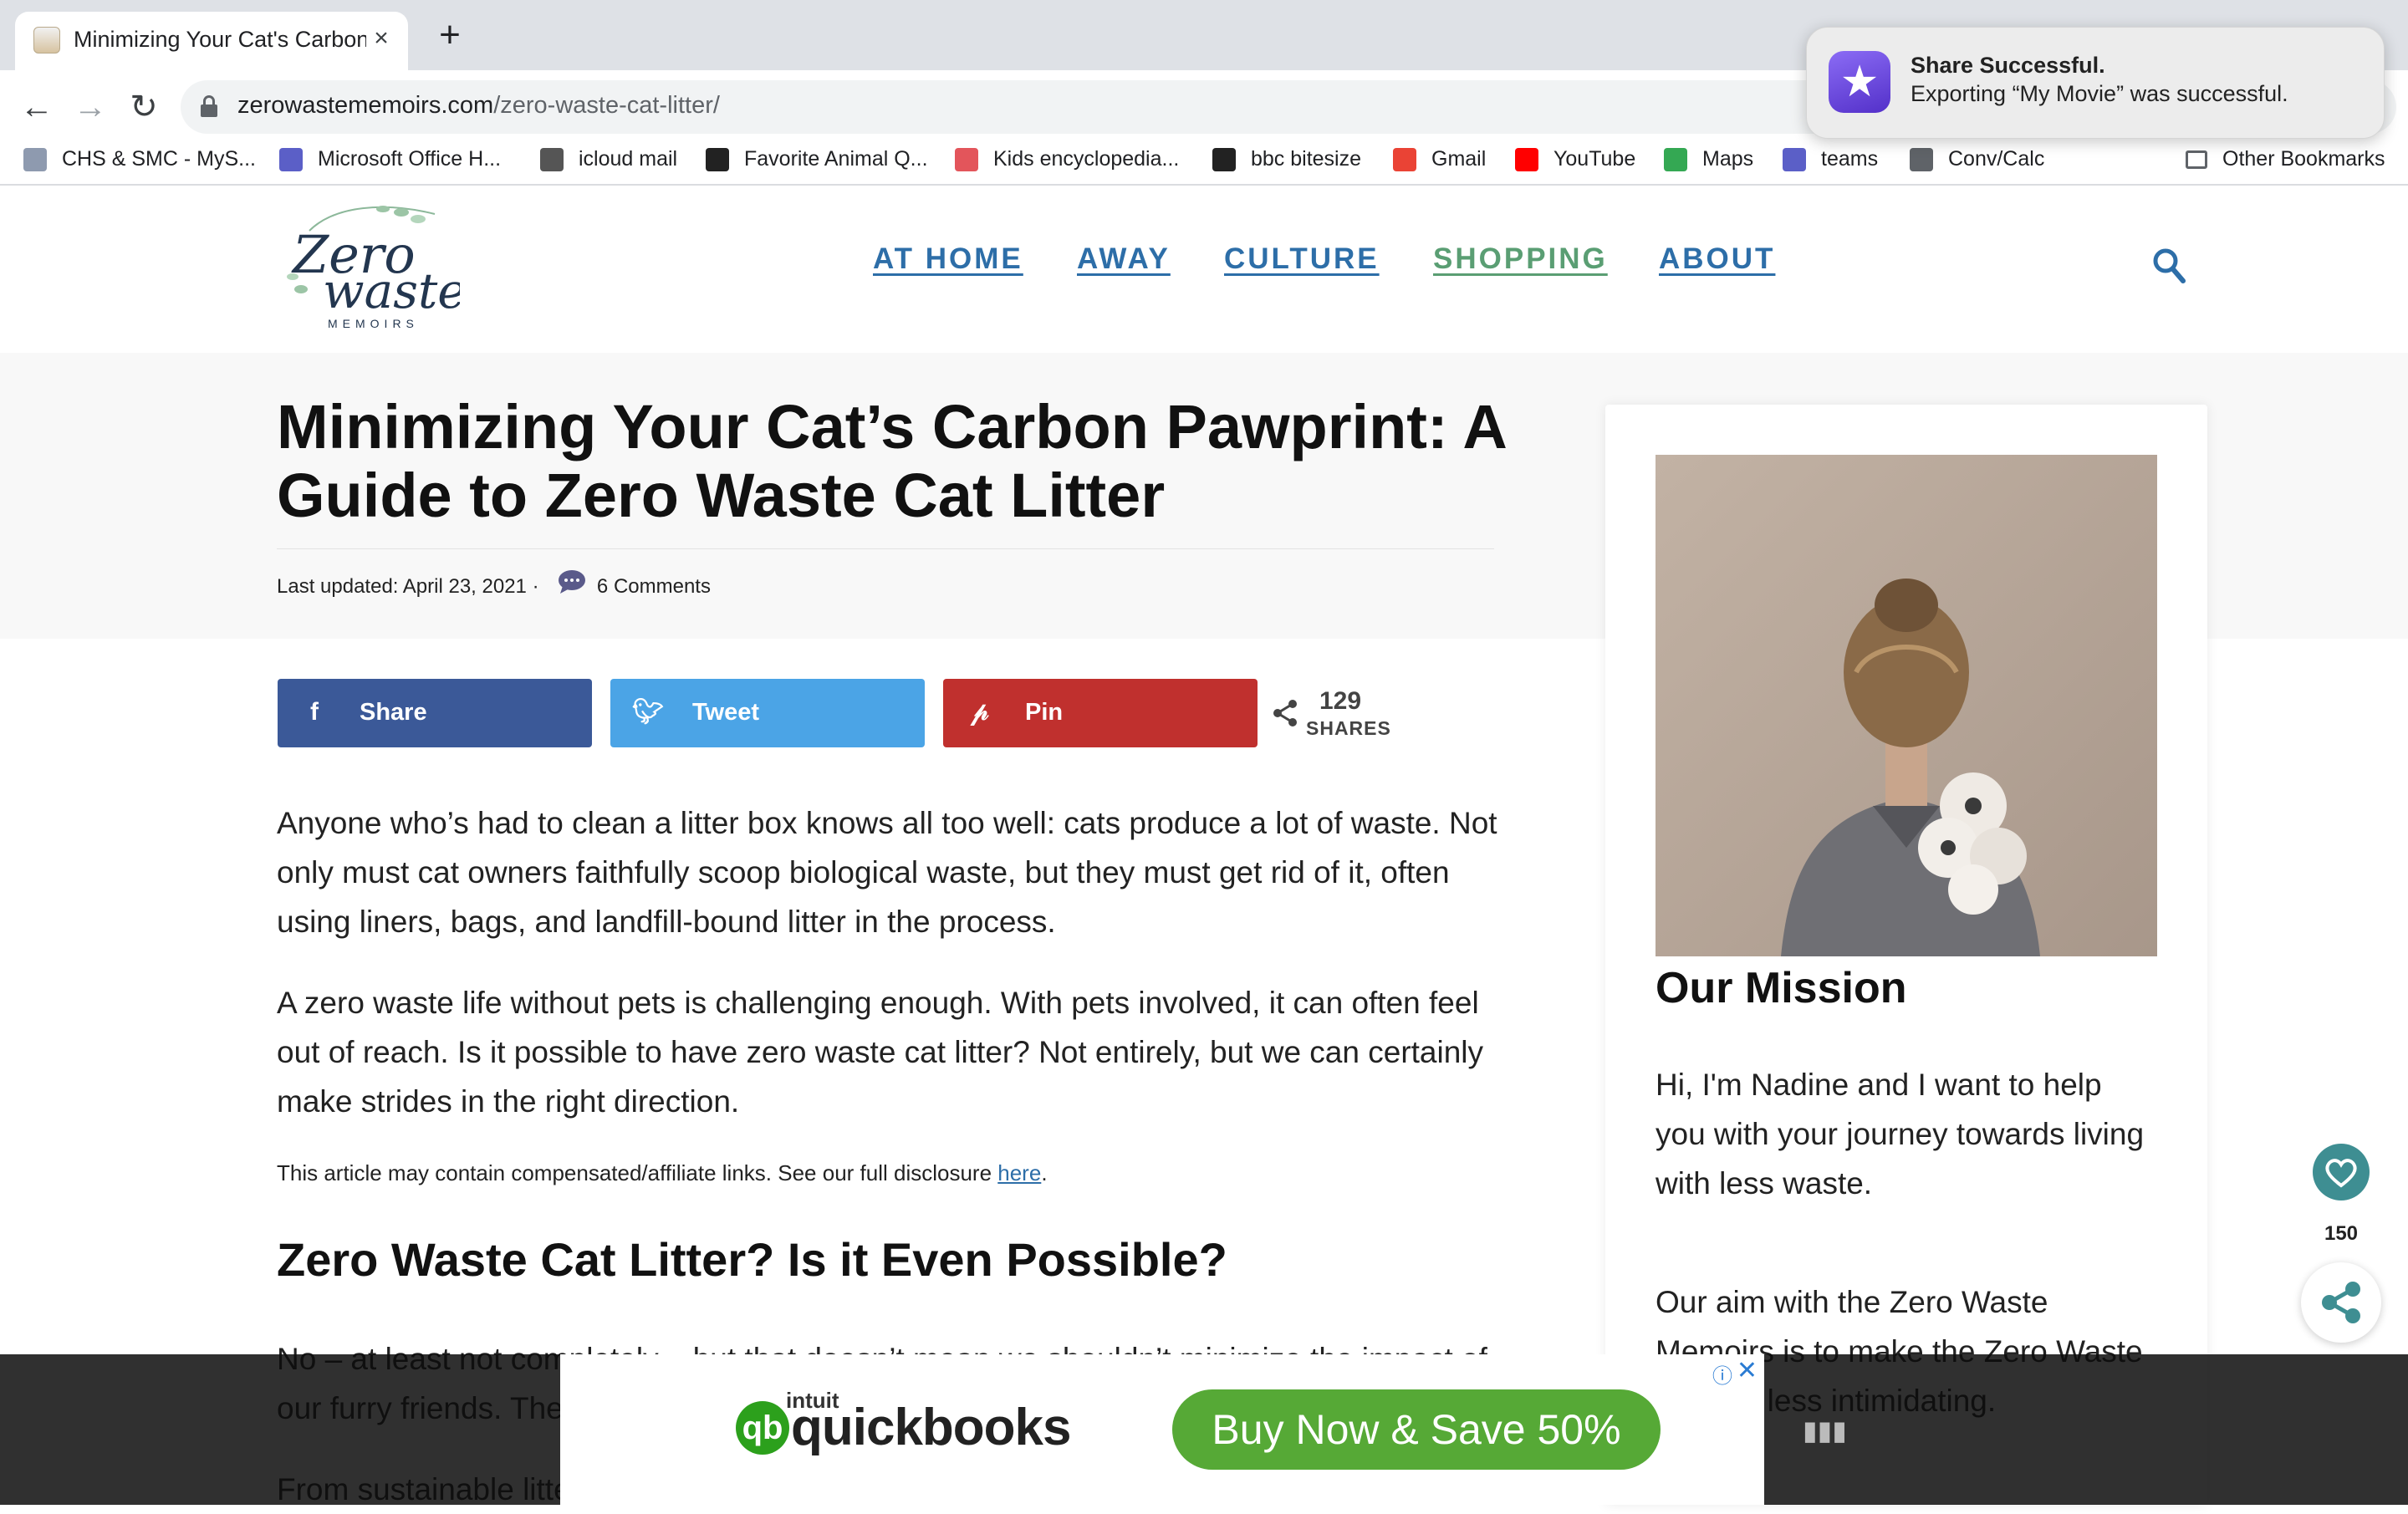 This screenshot has width=2408, height=1514. Describe the element at coordinates (885, 548) in the screenshot. I see `title-divider` at that location.